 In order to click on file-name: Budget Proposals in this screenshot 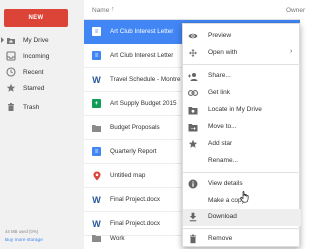, I will do `click(135, 127)`.